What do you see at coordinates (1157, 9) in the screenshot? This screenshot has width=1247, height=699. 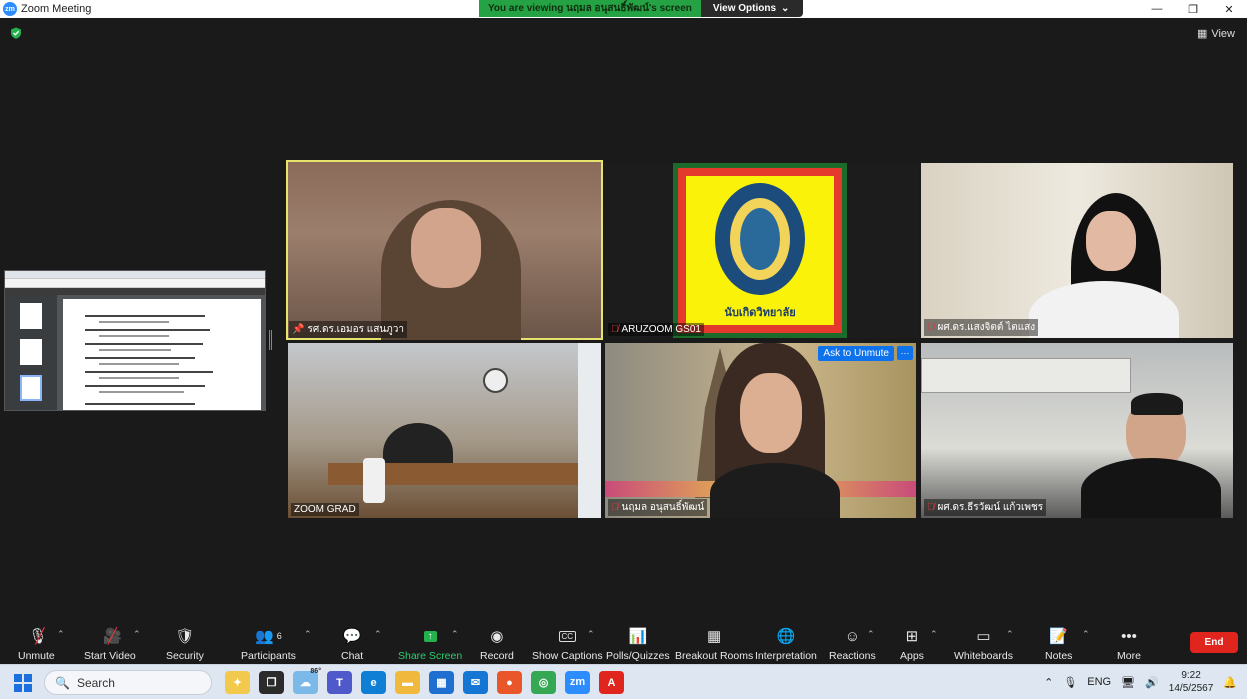 I see `minimize-button: —` at bounding box center [1157, 9].